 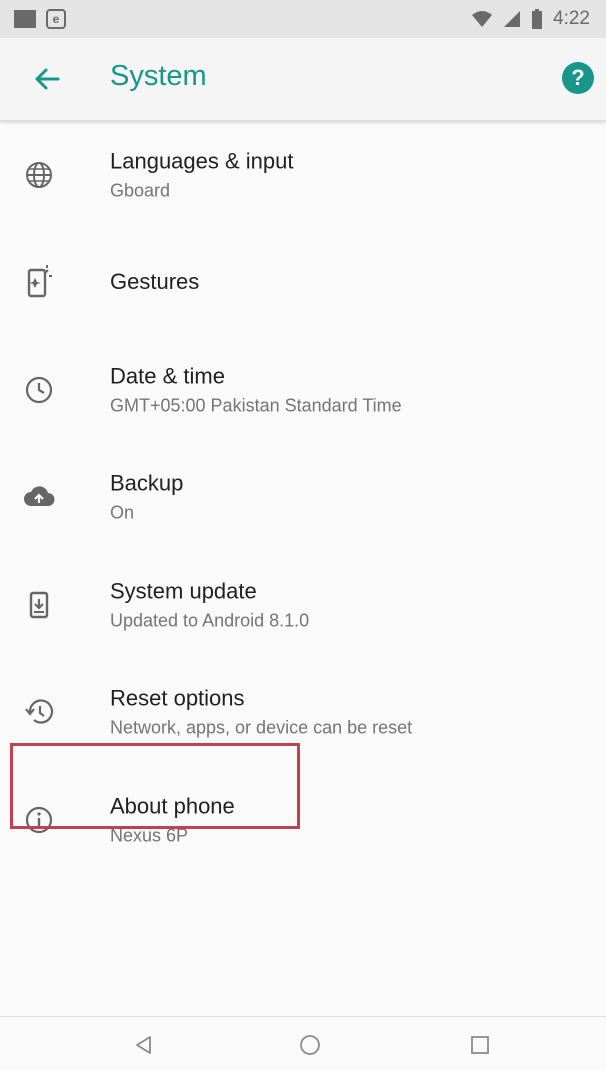 What do you see at coordinates (39, 281) in the screenshot?
I see `gestures-icon` at bounding box center [39, 281].